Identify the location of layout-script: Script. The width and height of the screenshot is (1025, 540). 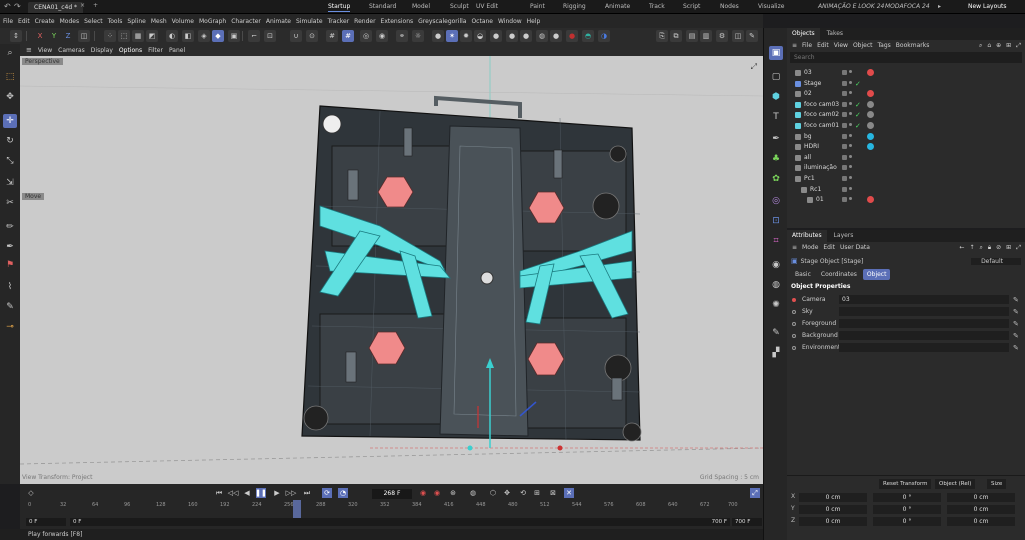
(691, 7).